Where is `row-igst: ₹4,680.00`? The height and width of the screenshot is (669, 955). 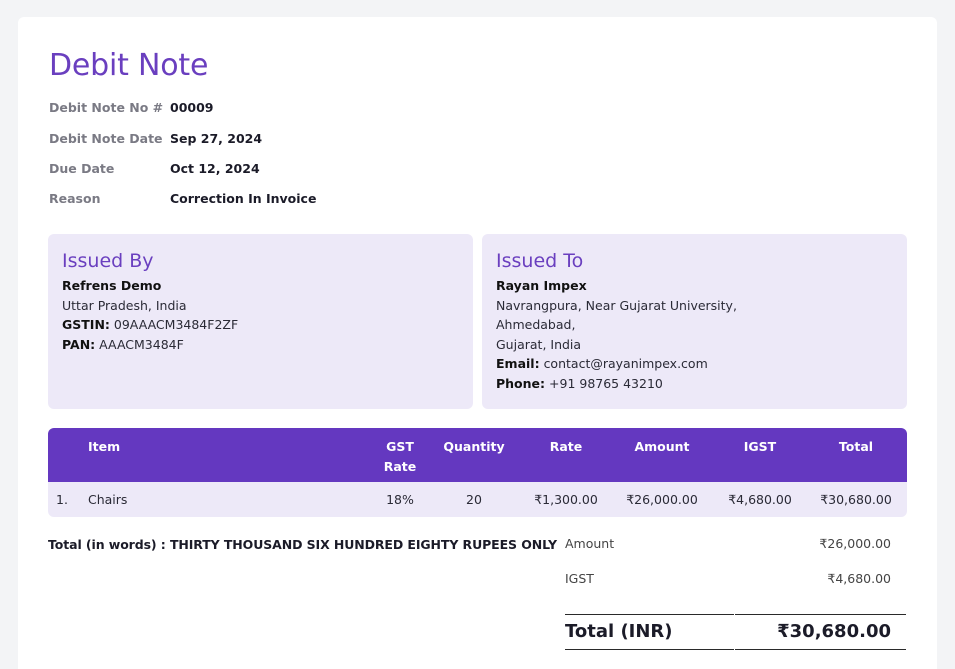 row-igst: ₹4,680.00 is located at coordinates (760, 499).